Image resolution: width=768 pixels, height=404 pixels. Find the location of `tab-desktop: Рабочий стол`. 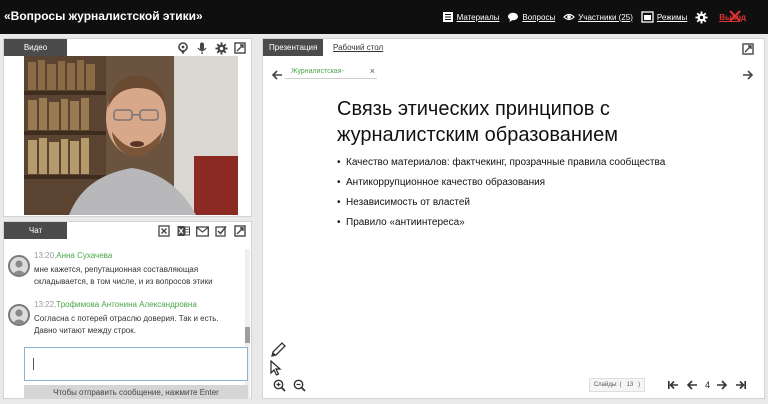

tab-desktop: Рабочий стол is located at coordinates (358, 47).